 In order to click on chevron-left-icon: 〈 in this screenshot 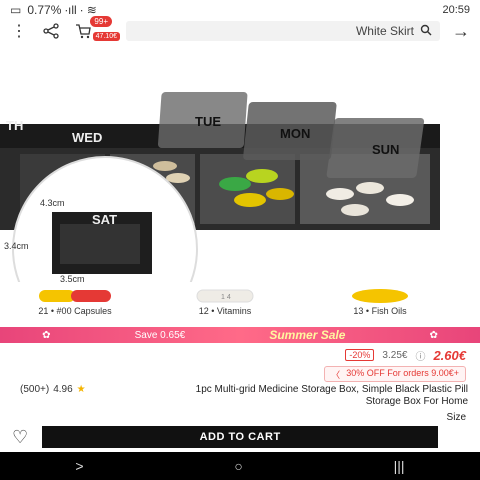, I will do `click(336, 375)`.